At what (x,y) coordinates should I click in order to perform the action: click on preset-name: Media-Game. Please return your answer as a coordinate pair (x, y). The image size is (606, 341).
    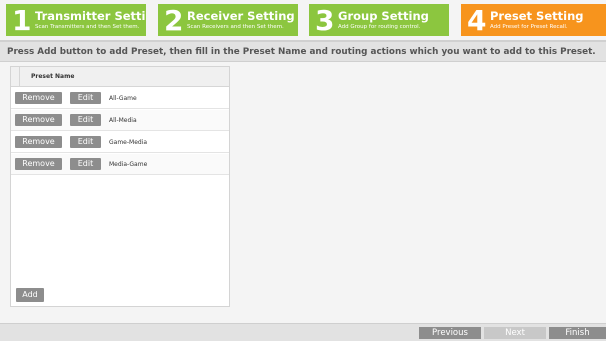
    Looking at the image, I should click on (128, 164).